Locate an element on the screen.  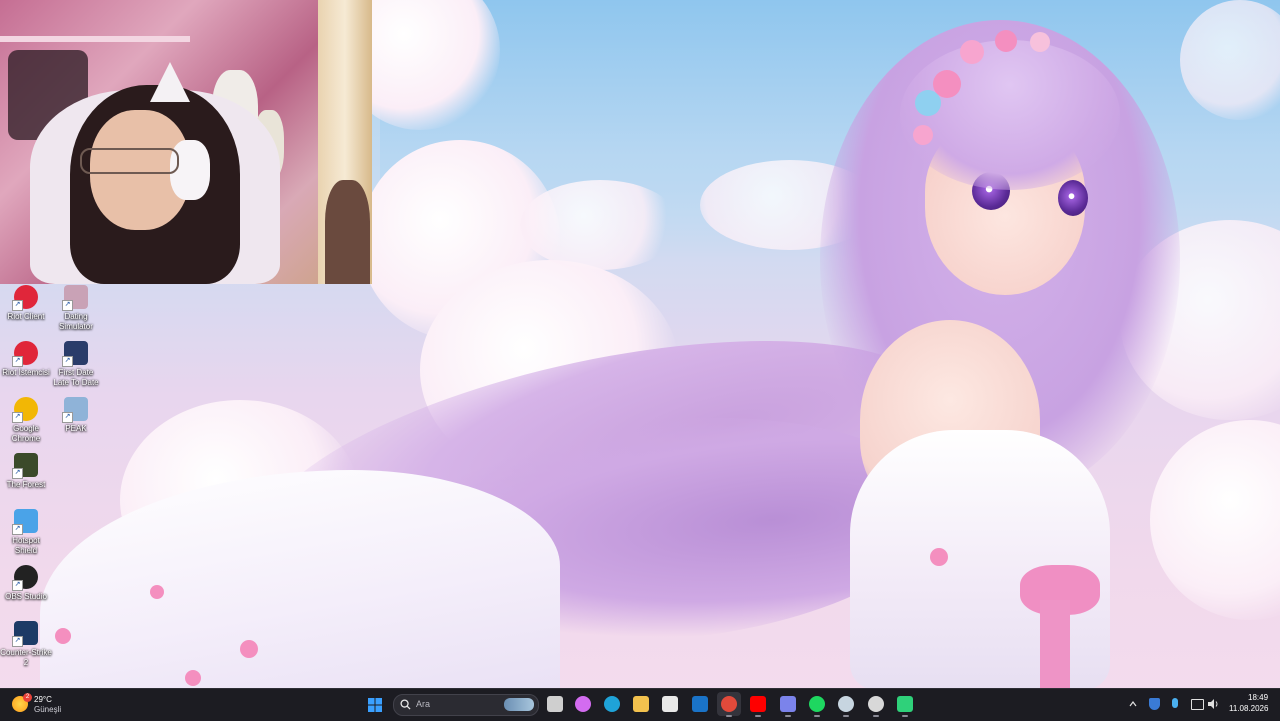
first-date-icon: ↗ is located at coordinates (75, 354).